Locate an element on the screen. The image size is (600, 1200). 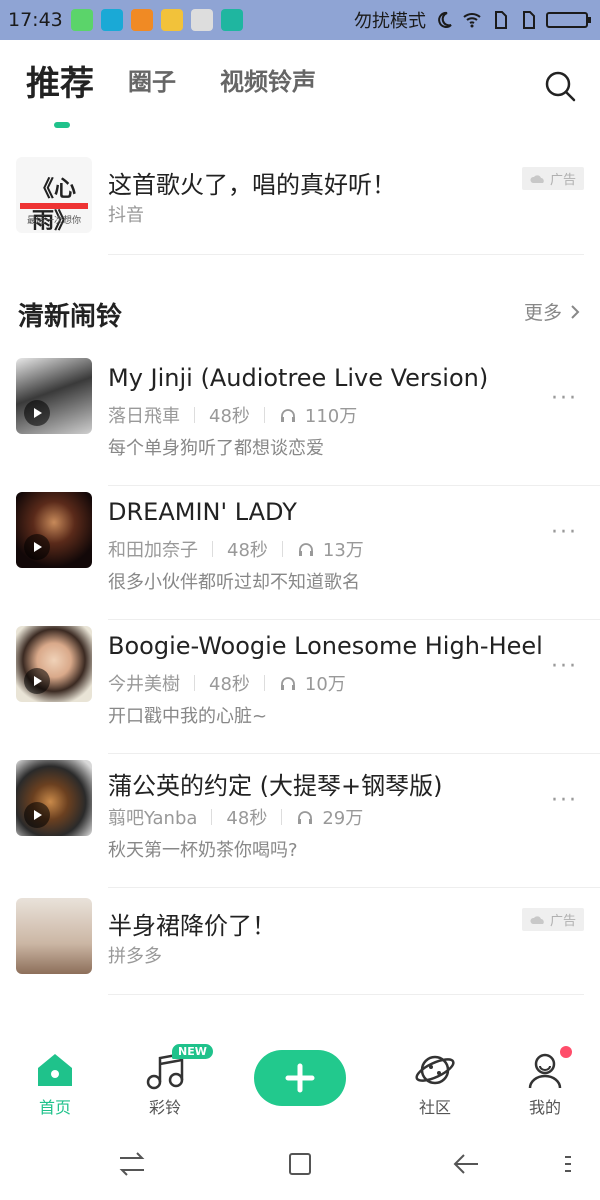
ad-source: 抖音 is located at coordinates (126, 215).